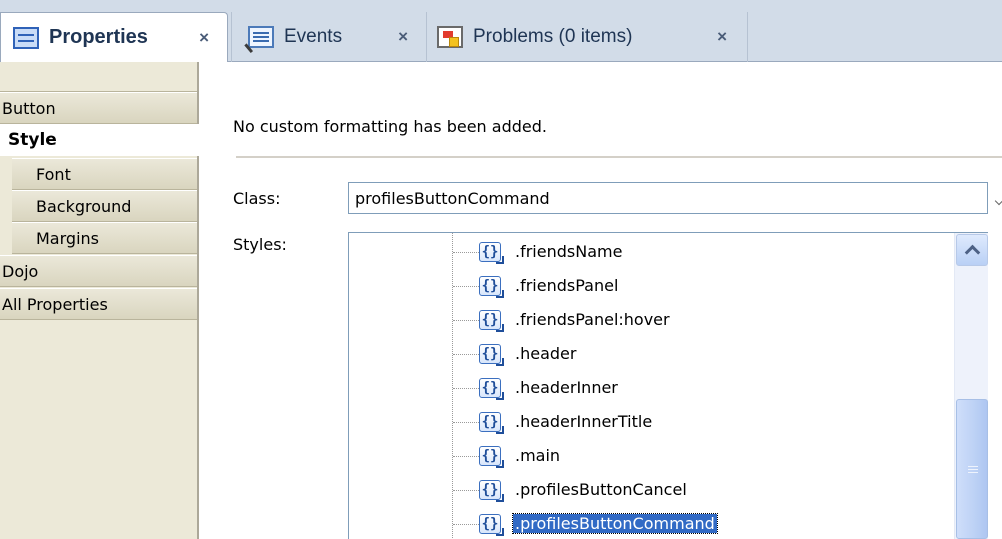  Describe the element at coordinates (649, 456) in the screenshot. I see `tree-item: {} .main` at that location.